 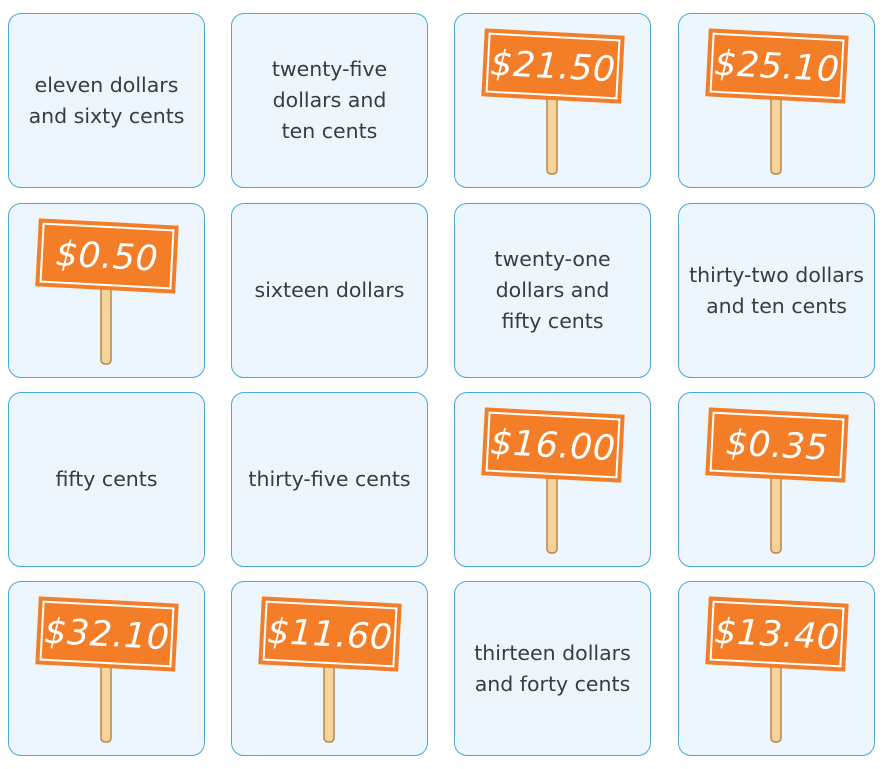 I want to click on price-card: $25.10, so click(x=776, y=100).